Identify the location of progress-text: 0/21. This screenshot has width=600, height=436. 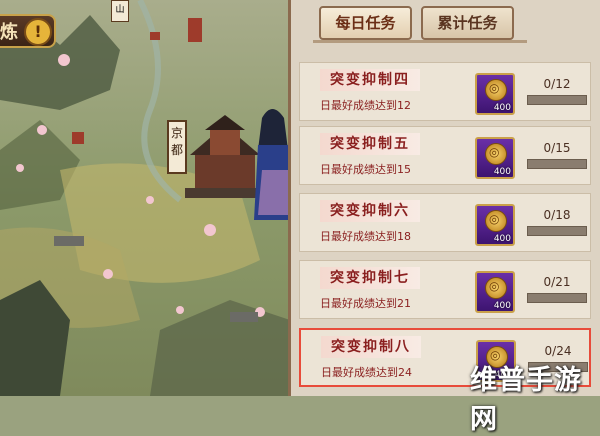
(557, 282).